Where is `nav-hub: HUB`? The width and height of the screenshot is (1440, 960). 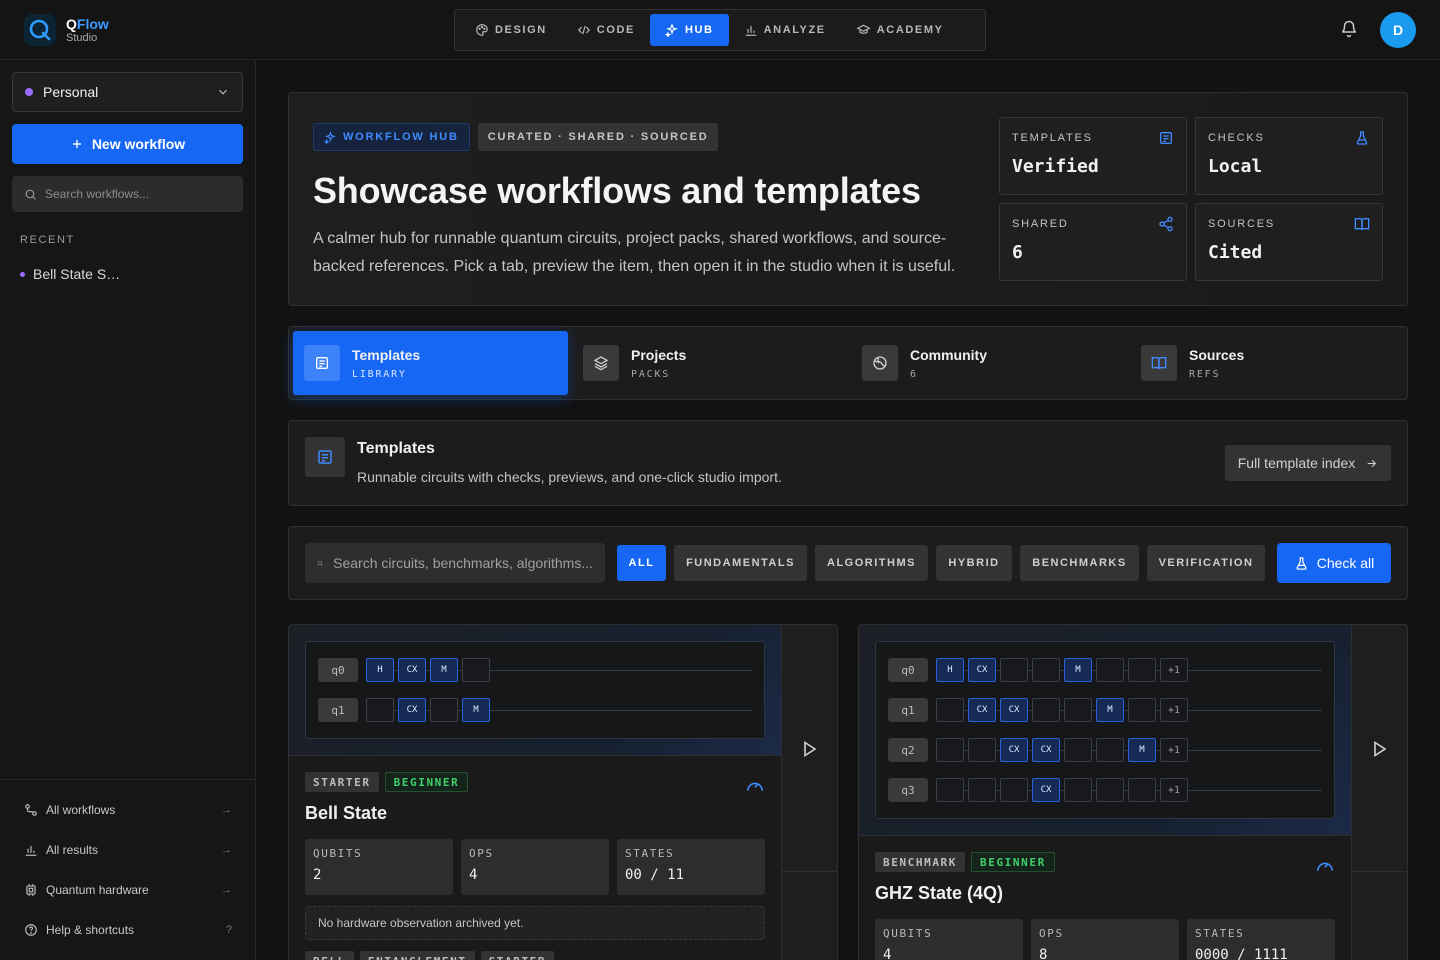
nav-hub: HUB is located at coordinates (689, 30).